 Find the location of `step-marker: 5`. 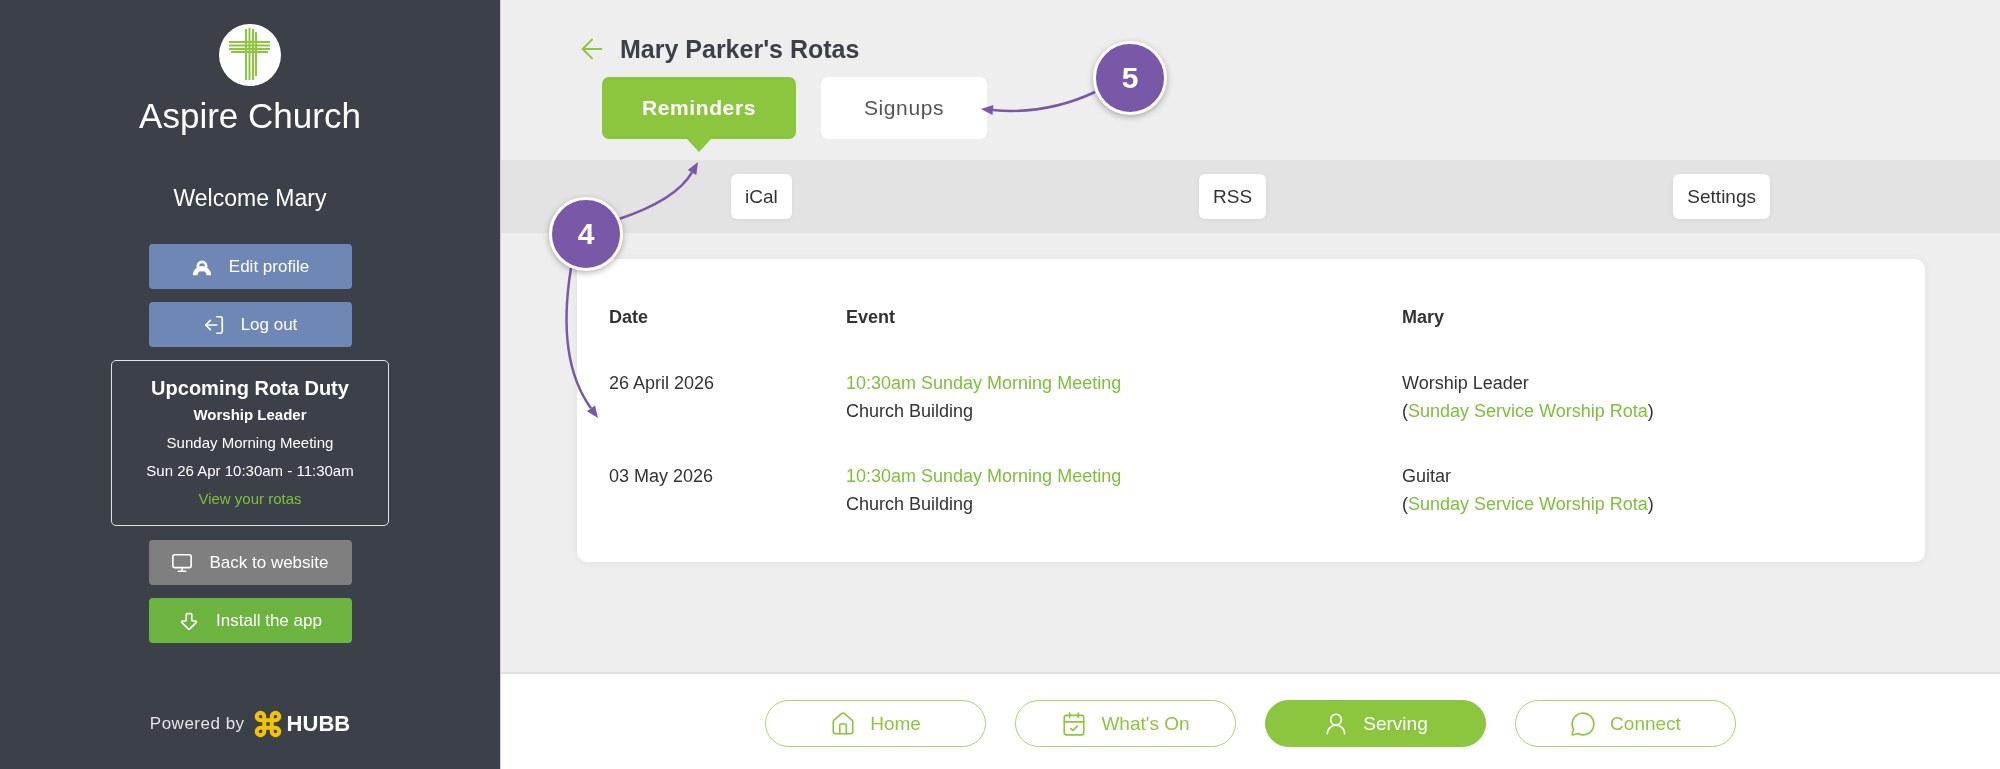

step-marker: 5 is located at coordinates (1130, 78).